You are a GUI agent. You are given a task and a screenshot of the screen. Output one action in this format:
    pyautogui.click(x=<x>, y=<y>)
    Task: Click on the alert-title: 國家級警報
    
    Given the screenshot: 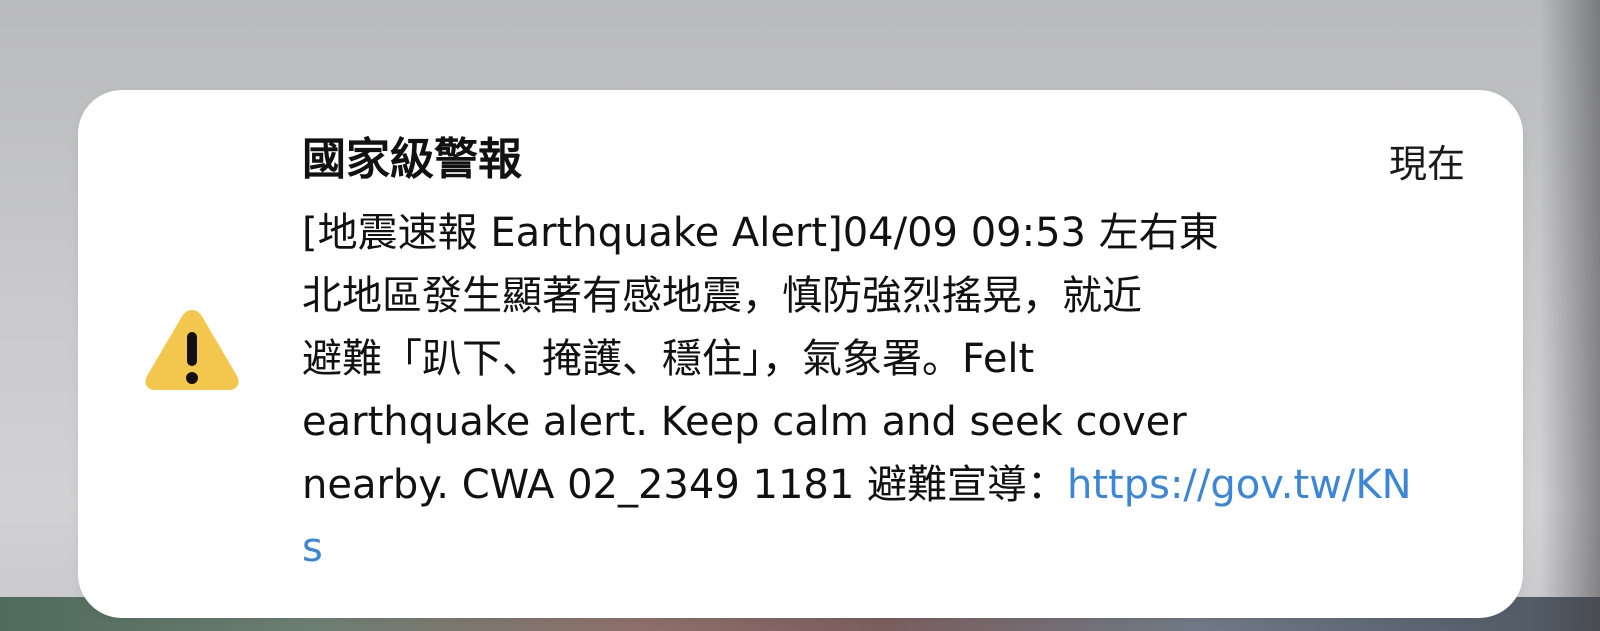 What is the action you would take?
    pyautogui.click(x=412, y=159)
    